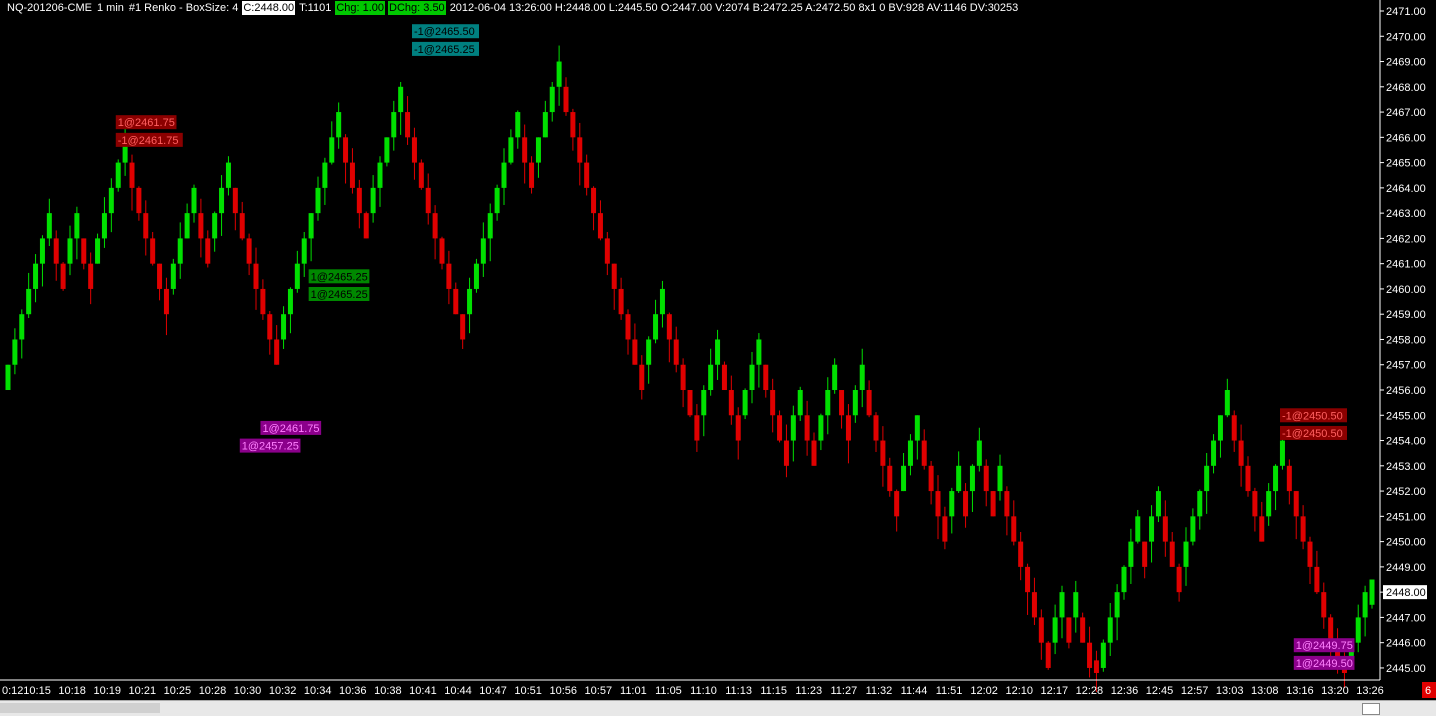 Image resolution: width=1436 pixels, height=716 pixels. What do you see at coordinates (1406, 12) in the screenshot?
I see `price-tick-label: 2471.00` at bounding box center [1406, 12].